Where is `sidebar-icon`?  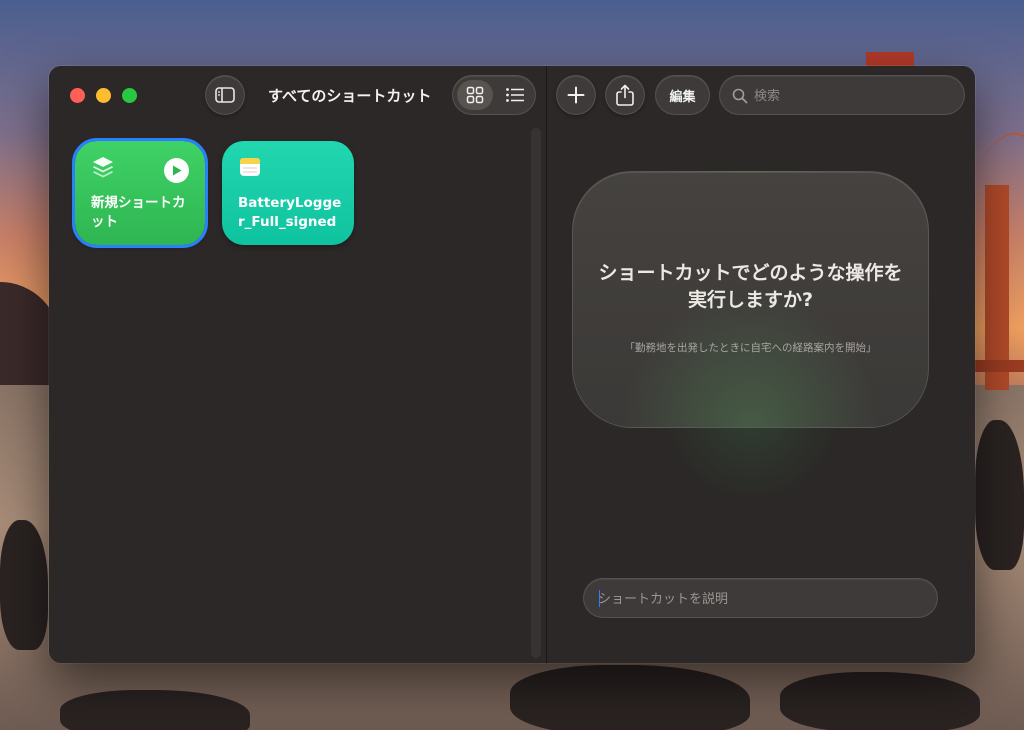 sidebar-icon is located at coordinates (225, 95).